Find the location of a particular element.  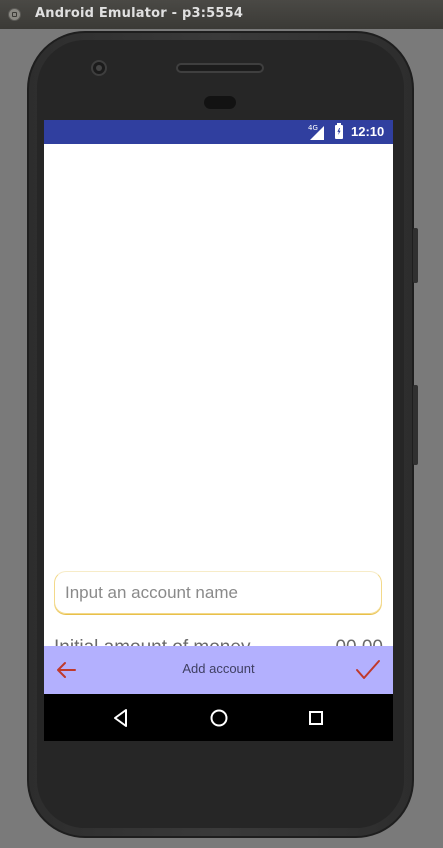

window-titlebar: Android Emulator - p3:5554 is located at coordinates (221, 14).